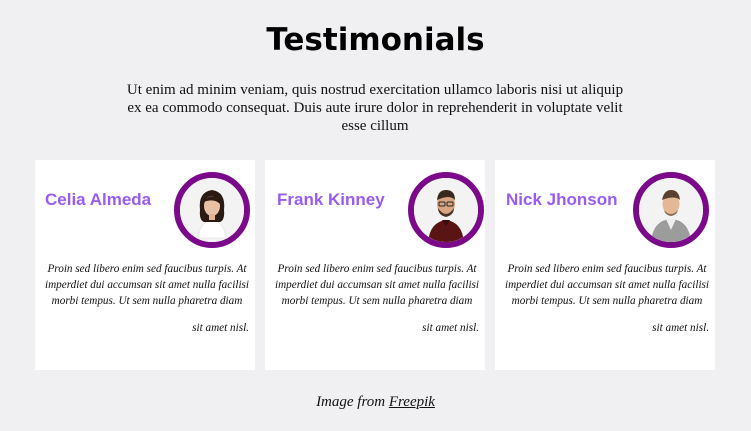 This screenshot has width=751, height=431. What do you see at coordinates (375, 40) in the screenshot?
I see `page-title: Testimonials` at bounding box center [375, 40].